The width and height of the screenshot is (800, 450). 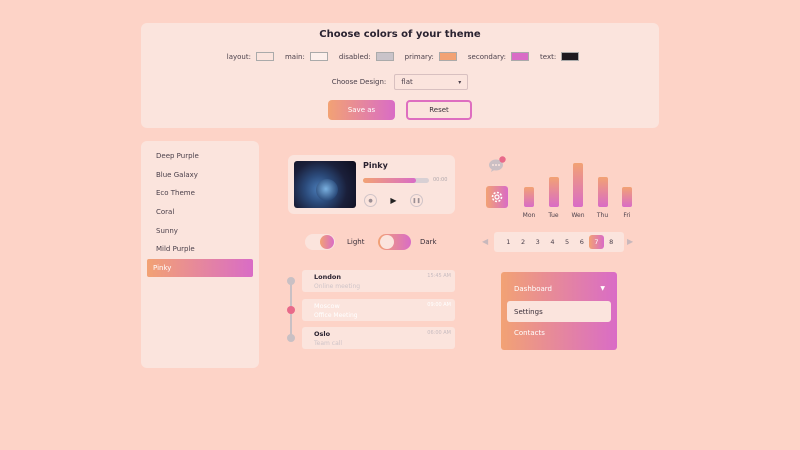 I want to click on panel-title: Choose colors of your theme, so click(x=400, y=34).